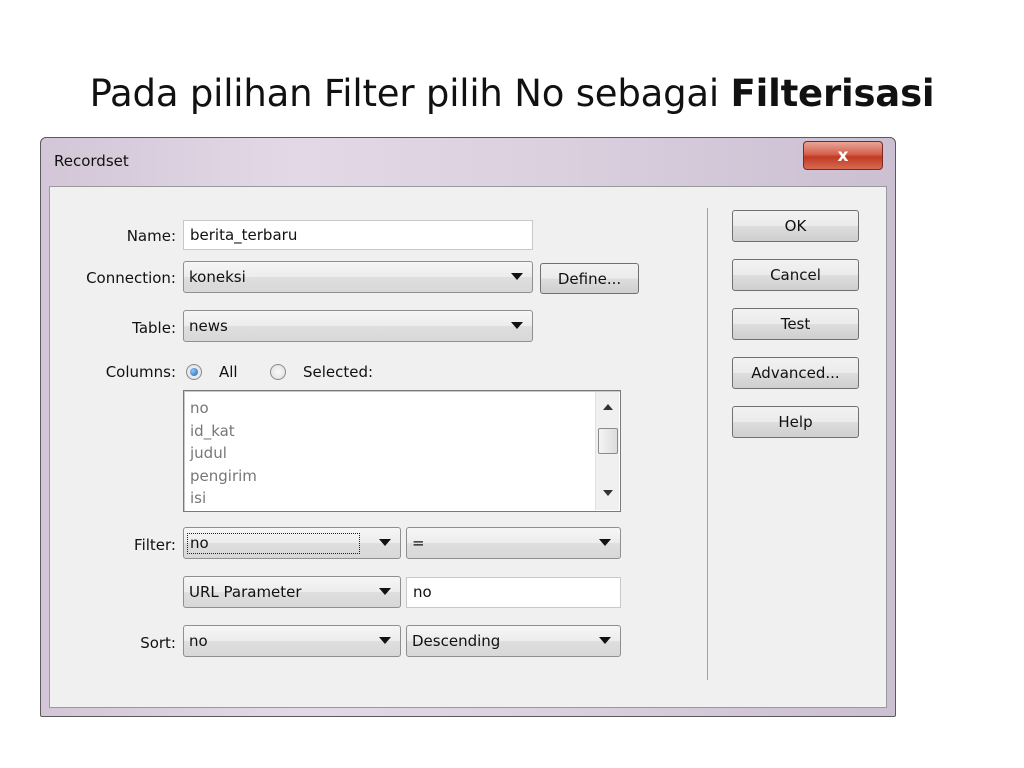  What do you see at coordinates (140, 372) in the screenshot?
I see `columns-label: Columns:` at bounding box center [140, 372].